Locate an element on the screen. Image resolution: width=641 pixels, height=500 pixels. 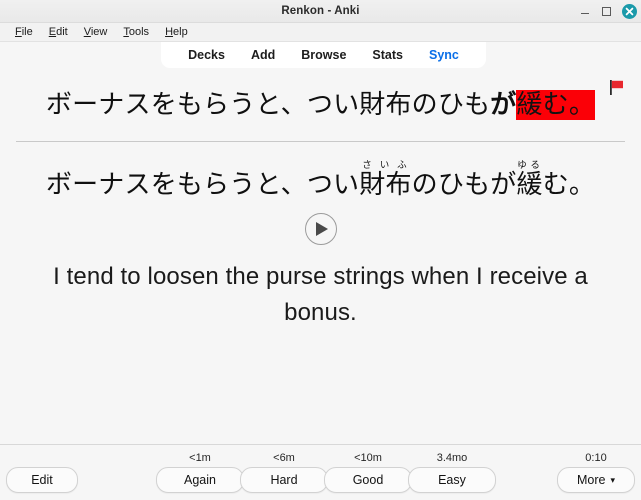
menu-item-edit-mnemonic: E is located at coordinates (52, 32).